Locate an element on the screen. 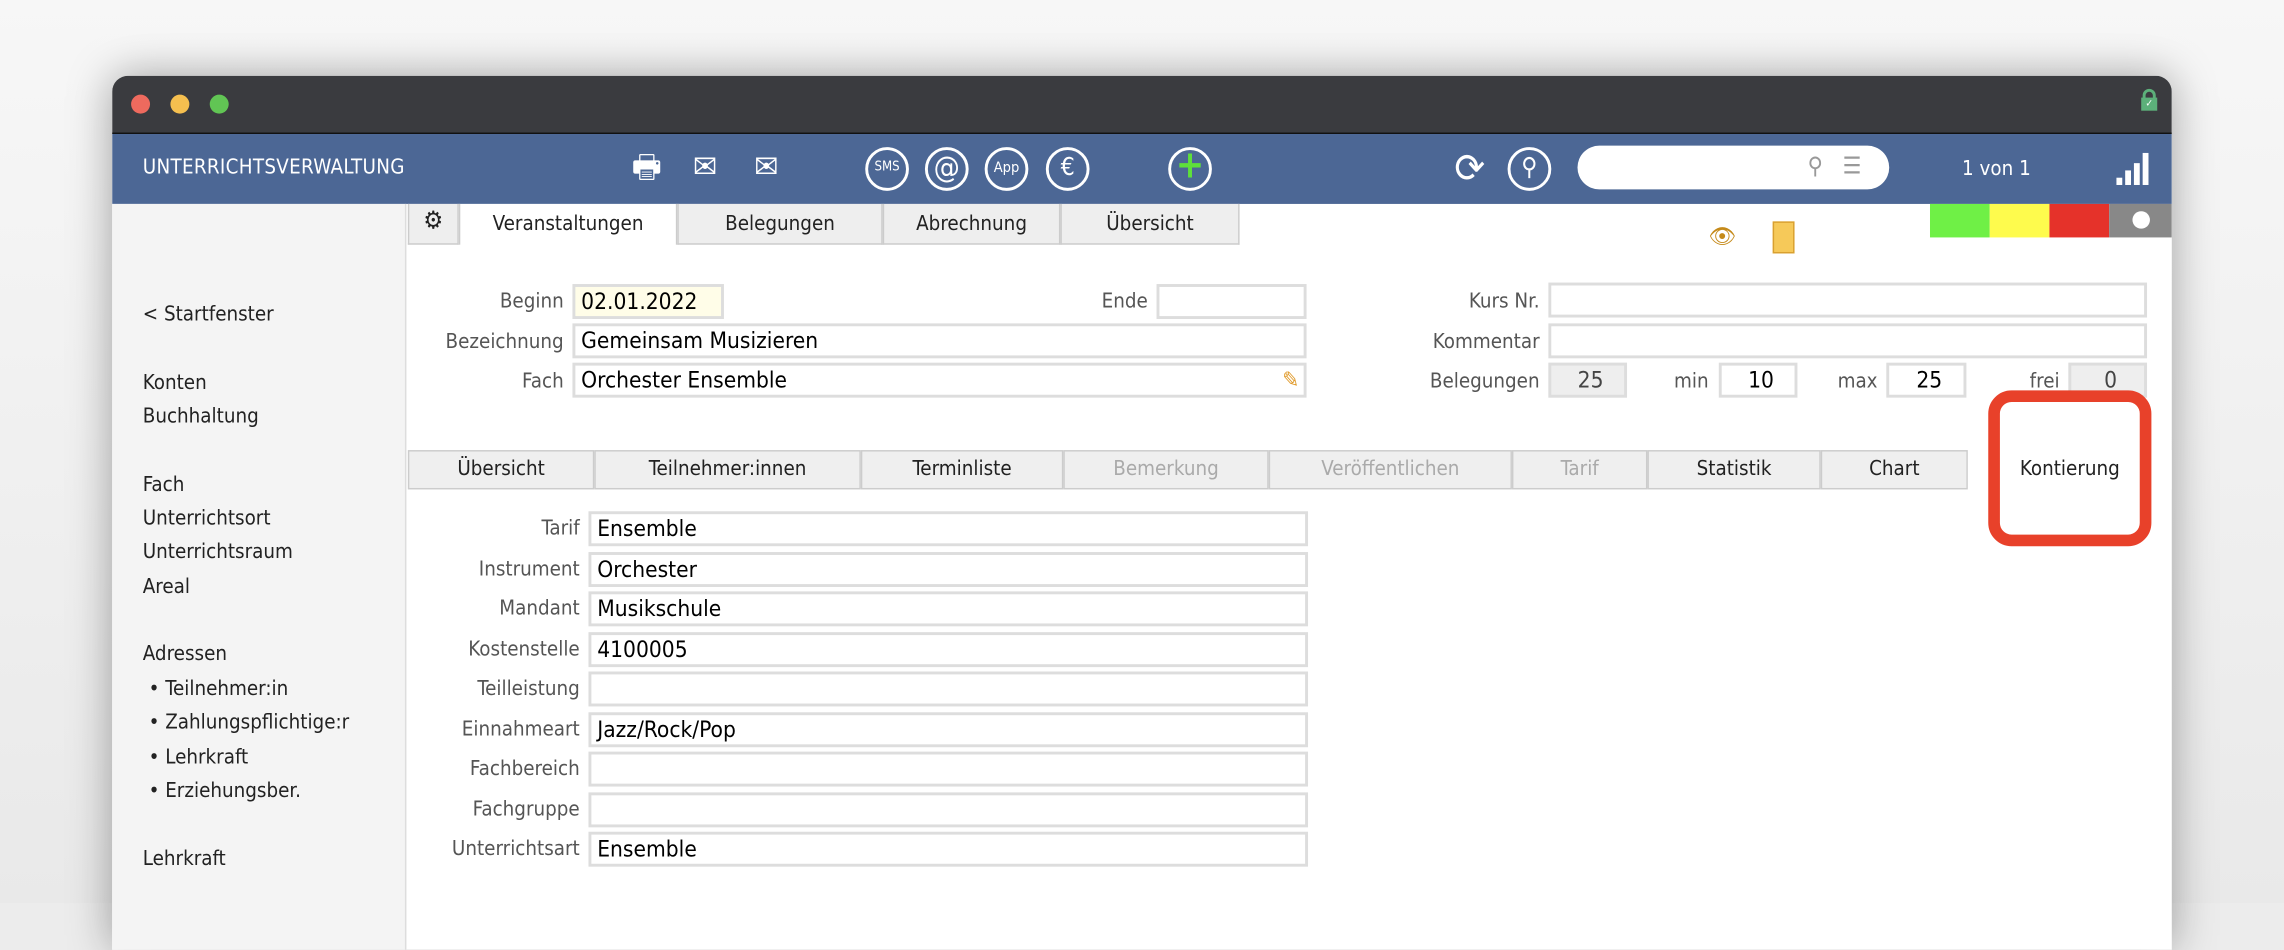  kontierung-label: Teilleistung is located at coordinates (528, 689).